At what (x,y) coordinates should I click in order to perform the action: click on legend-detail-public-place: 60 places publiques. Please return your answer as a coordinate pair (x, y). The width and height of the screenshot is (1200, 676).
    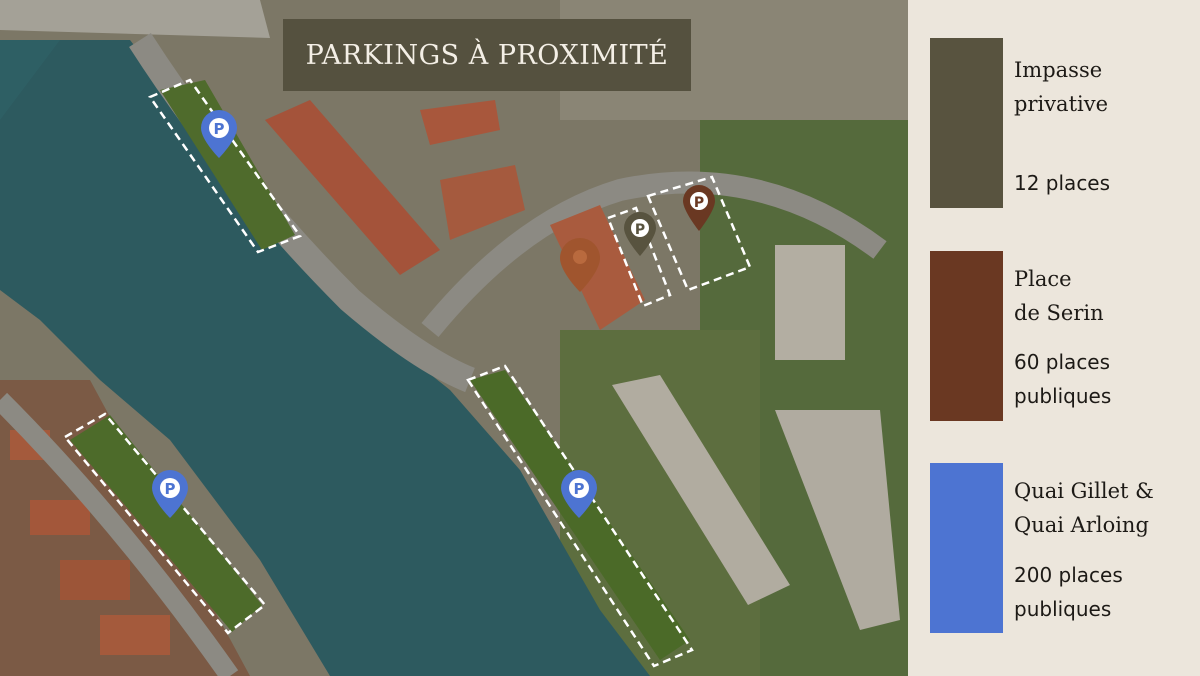
    Looking at the image, I should click on (1062, 379).